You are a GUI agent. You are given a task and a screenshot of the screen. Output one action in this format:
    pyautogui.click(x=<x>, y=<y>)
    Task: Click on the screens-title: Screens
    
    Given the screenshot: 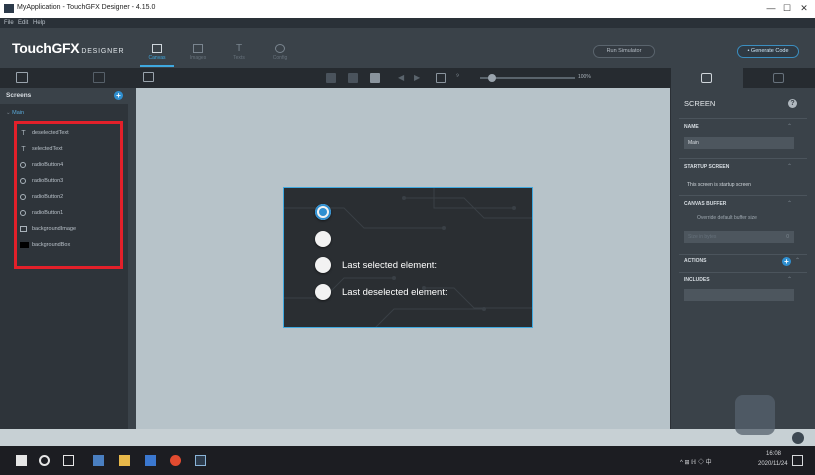 What is the action you would take?
    pyautogui.click(x=19, y=95)
    